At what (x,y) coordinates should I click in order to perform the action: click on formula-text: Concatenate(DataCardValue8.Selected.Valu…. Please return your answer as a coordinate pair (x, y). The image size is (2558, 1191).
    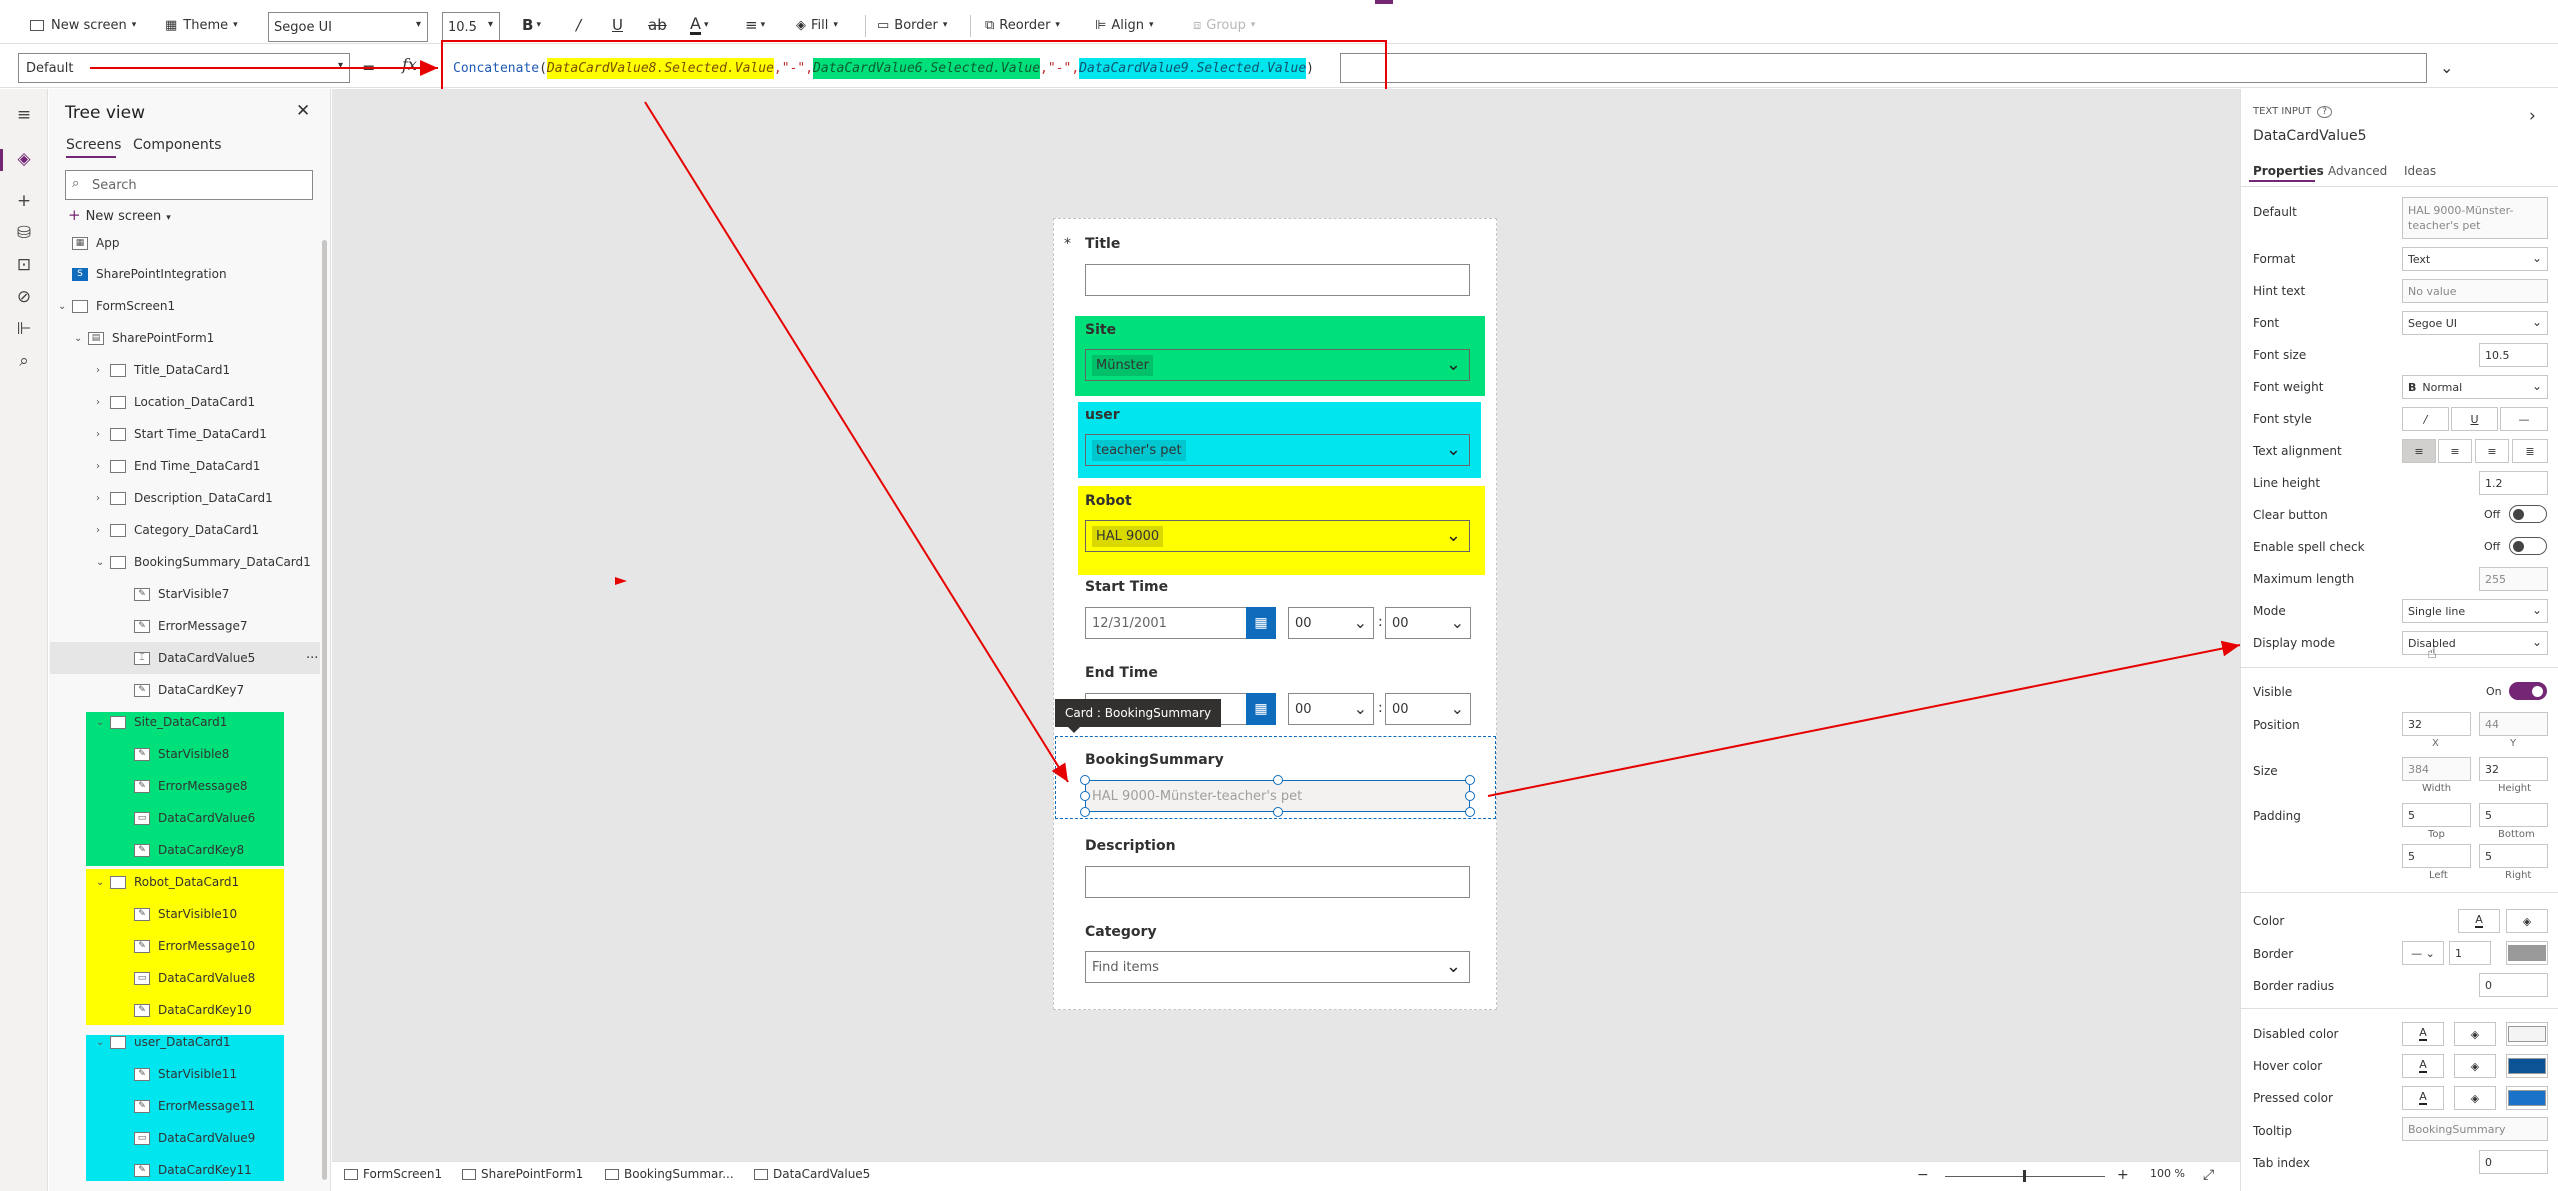
    Looking at the image, I should click on (883, 68).